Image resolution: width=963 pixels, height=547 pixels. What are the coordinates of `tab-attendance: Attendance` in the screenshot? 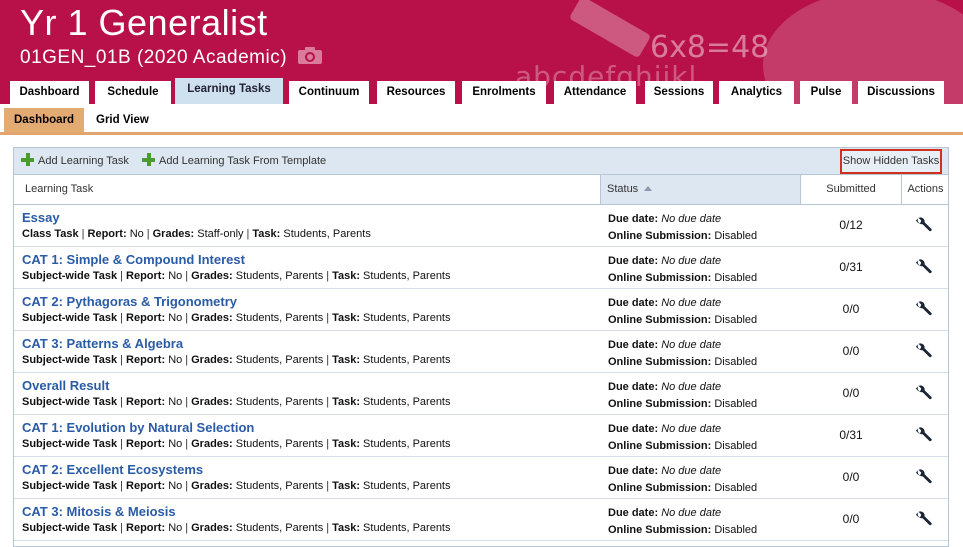 It's located at (595, 92).